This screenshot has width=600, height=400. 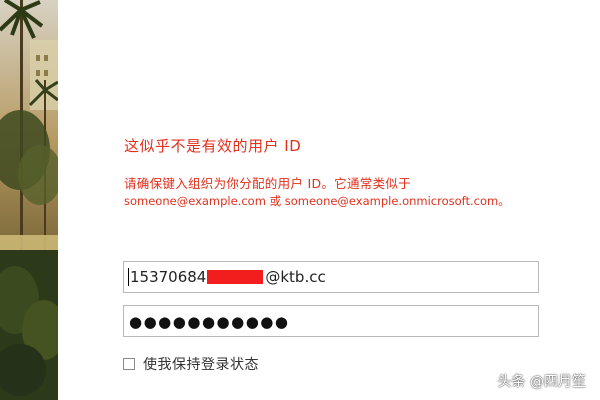 I want to click on username-prefix: 15370684, so click(x=168, y=277).